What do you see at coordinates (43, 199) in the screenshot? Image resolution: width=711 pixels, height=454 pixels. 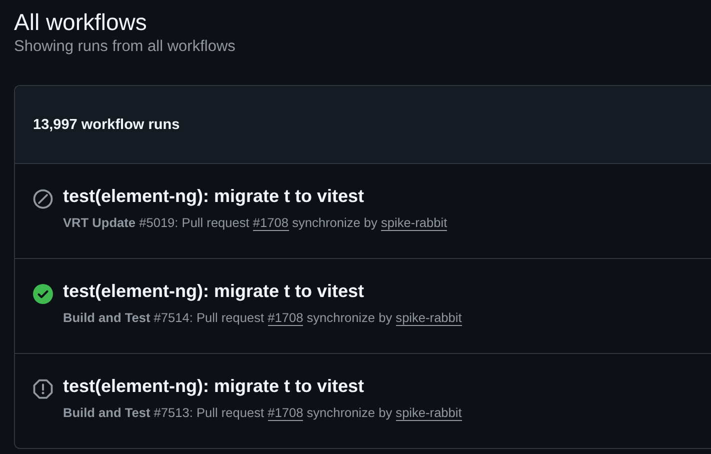 I see `cancelled-icon` at bounding box center [43, 199].